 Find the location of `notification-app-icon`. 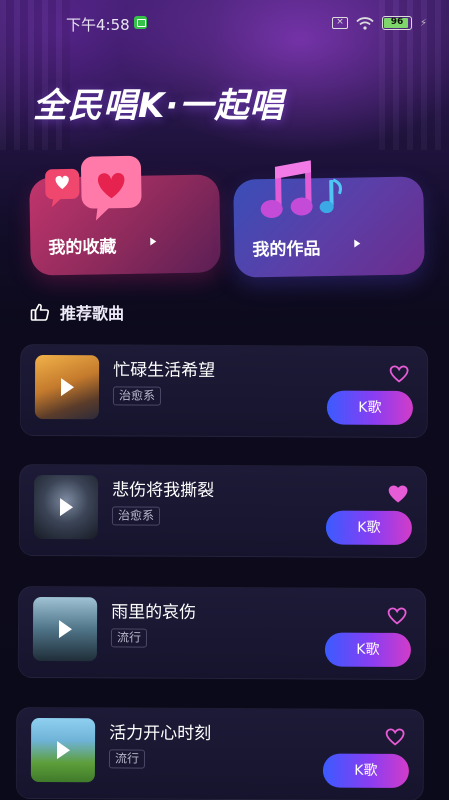

notification-app-icon is located at coordinates (140, 22).